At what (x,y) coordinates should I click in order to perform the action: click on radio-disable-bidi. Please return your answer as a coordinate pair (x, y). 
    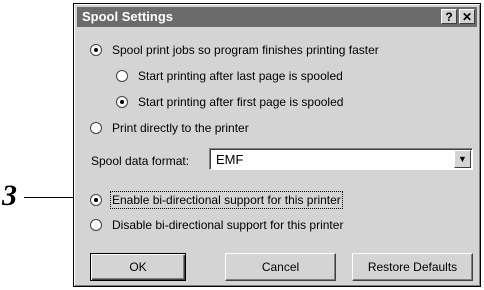
    Looking at the image, I should click on (96, 225).